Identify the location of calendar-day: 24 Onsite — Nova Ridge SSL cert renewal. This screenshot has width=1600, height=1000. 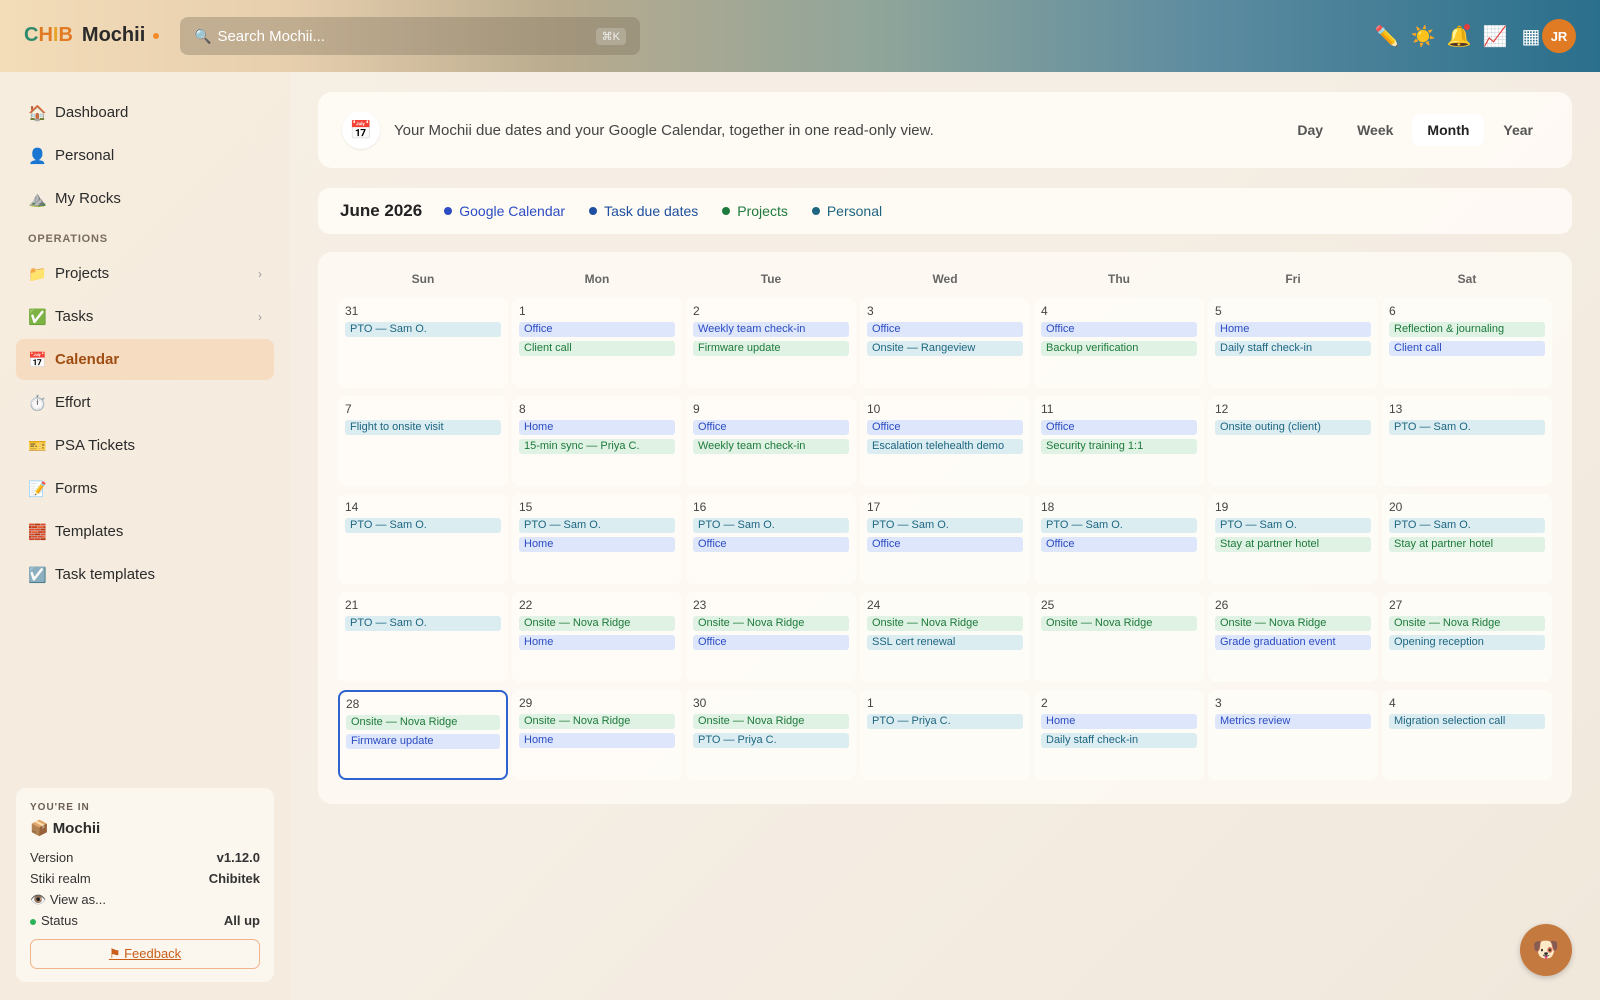
(945, 637).